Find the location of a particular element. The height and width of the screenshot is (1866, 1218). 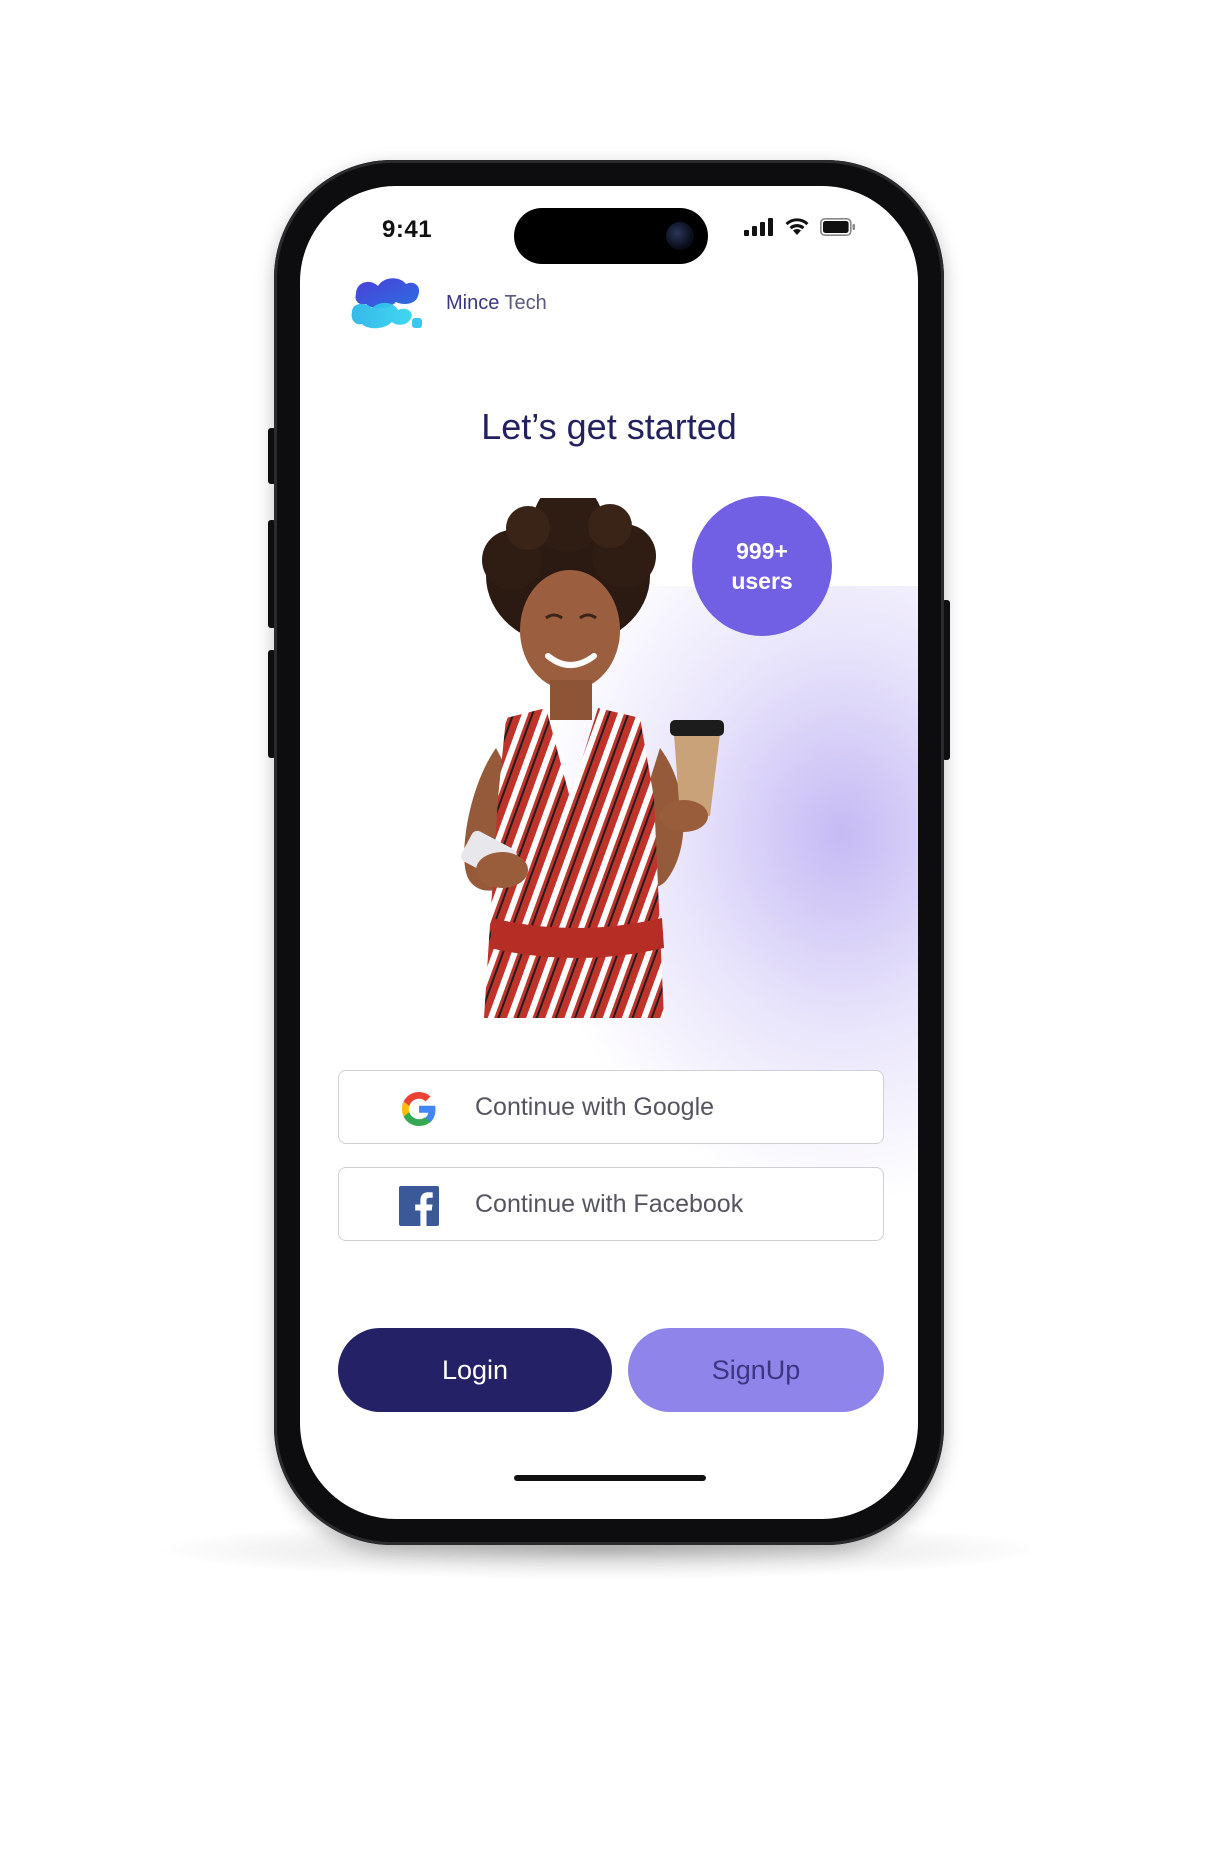

badge-count: 999+ is located at coordinates (762, 551).